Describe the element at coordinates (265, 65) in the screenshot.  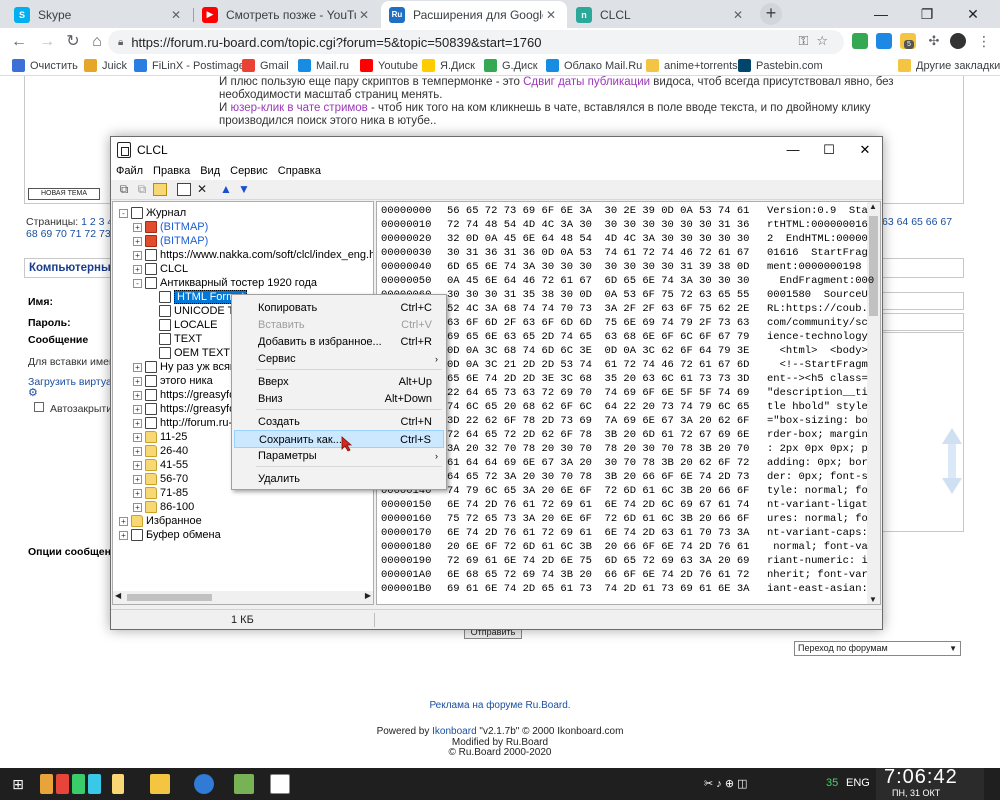
I see `bookmark-gmail: Gmail` at that location.